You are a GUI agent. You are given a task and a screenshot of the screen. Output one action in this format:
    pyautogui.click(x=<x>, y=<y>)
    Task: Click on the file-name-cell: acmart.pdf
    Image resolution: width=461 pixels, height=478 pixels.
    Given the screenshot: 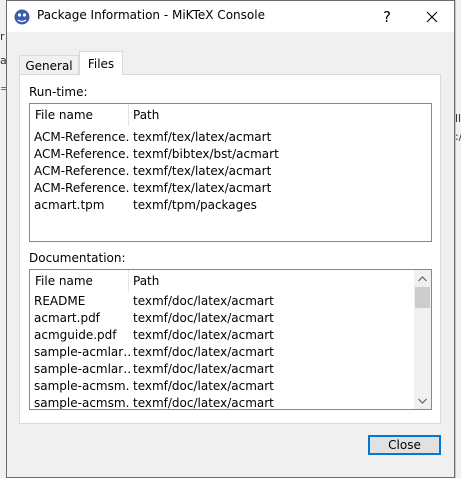 What is the action you would take?
    pyautogui.click(x=67, y=318)
    